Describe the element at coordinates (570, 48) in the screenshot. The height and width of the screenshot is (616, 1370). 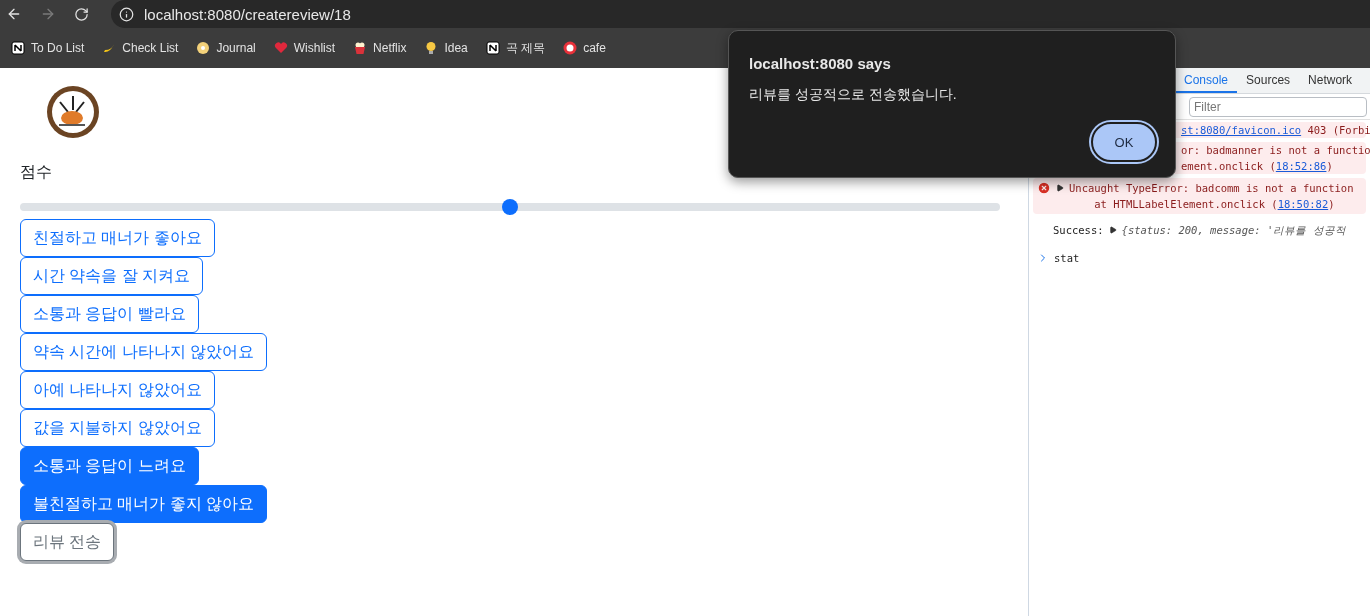
I see `cafe-icon` at that location.